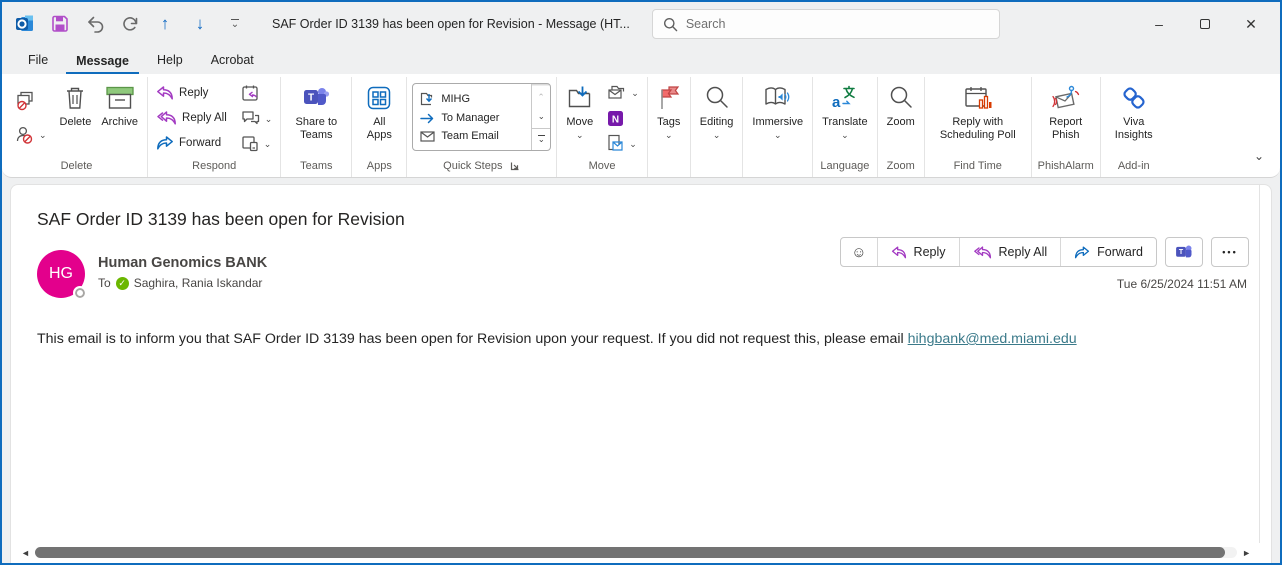 Image resolution: width=1282 pixels, height=565 pixels. I want to click on immersive-button: Immersive ⌄, so click(777, 118).